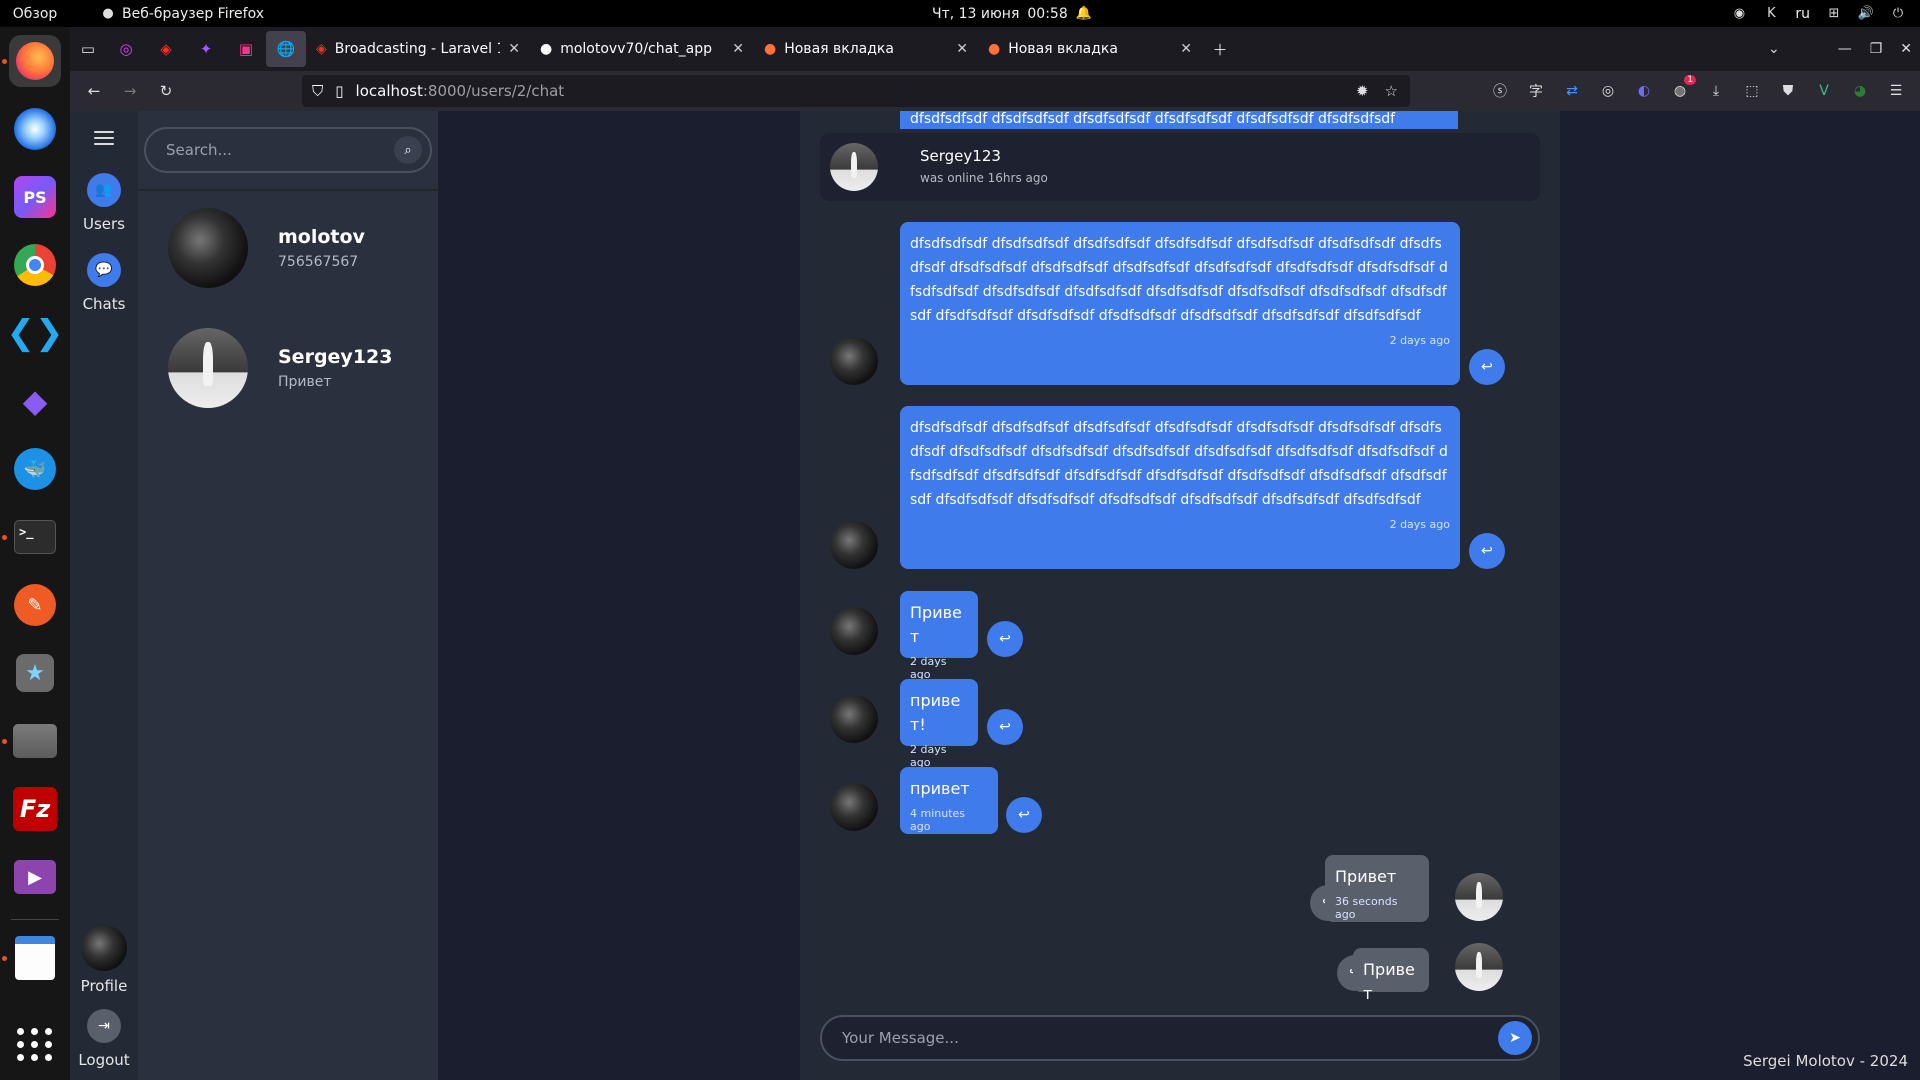 This screenshot has width=1920, height=1080. I want to click on clock: Чт, 13 июня 00:58 🔔, so click(1012, 14).